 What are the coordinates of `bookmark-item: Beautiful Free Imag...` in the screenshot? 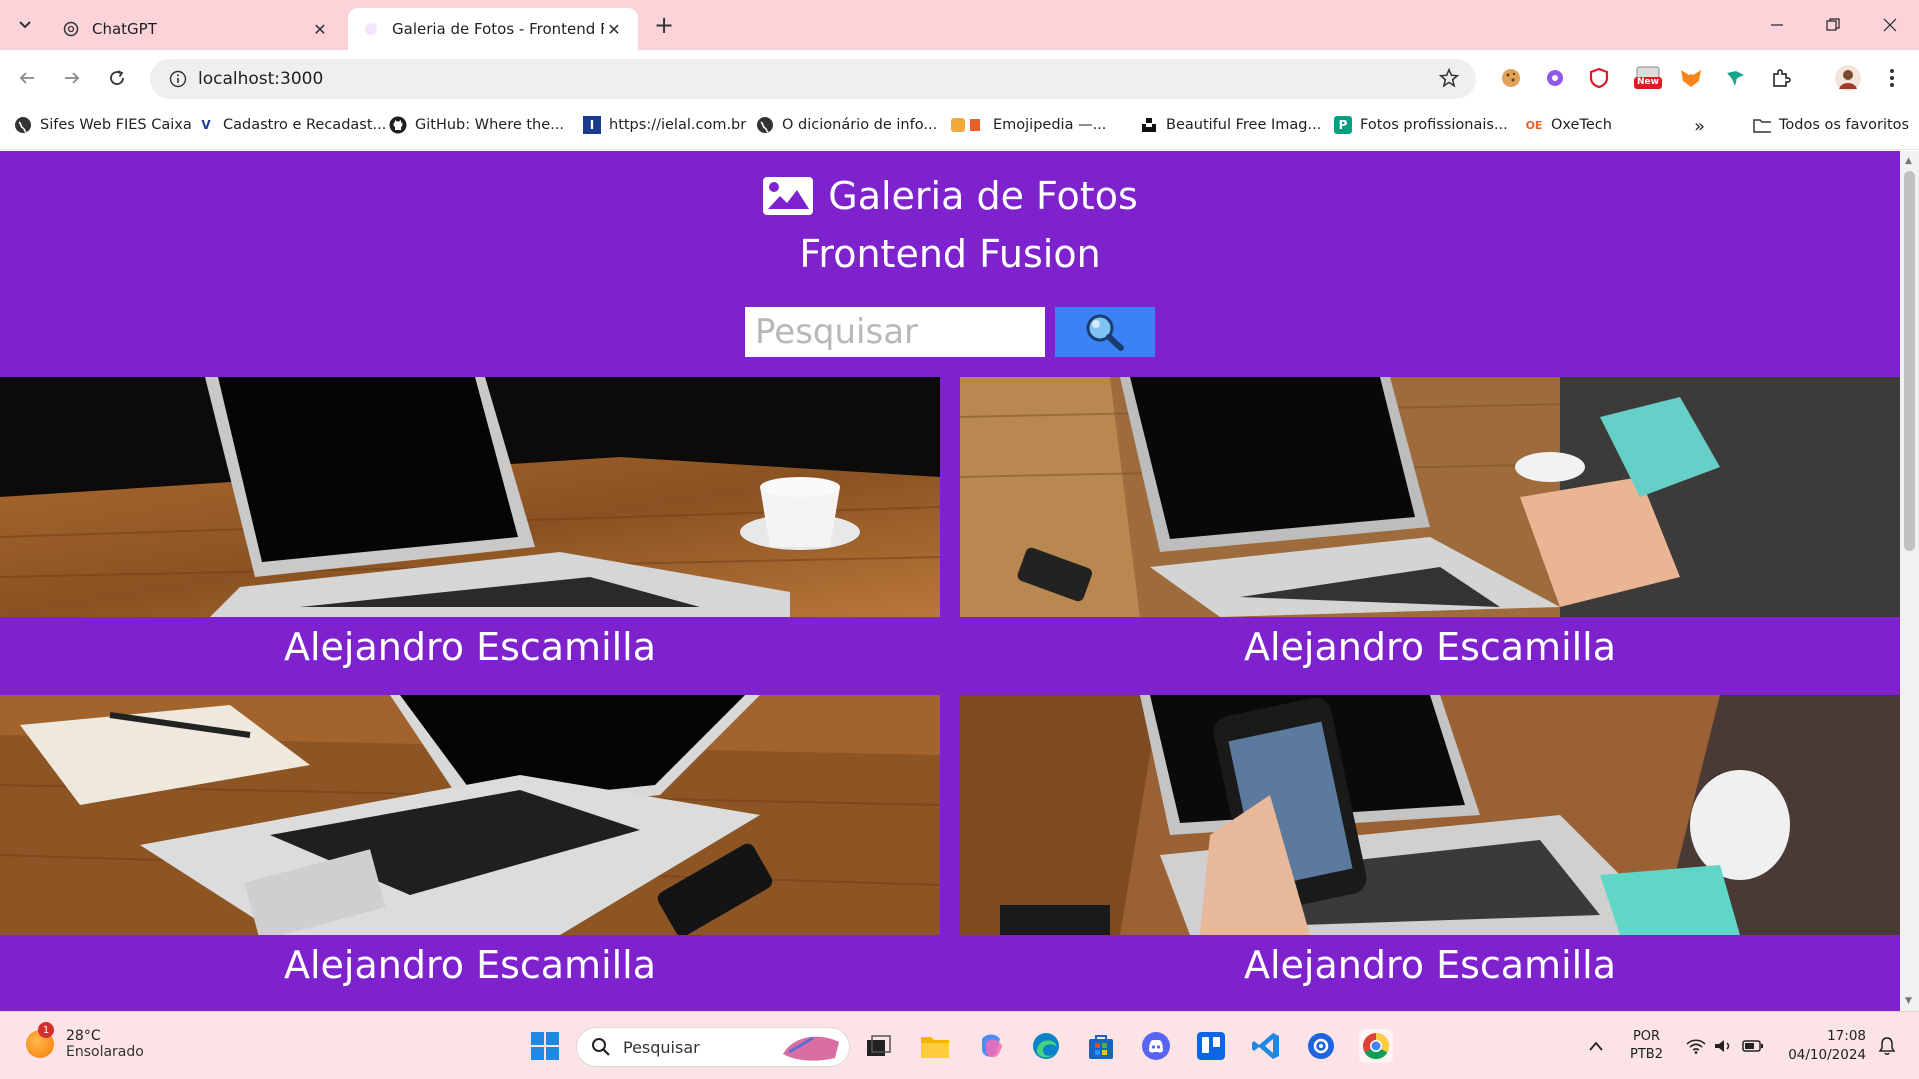 It's located at (1230, 125).